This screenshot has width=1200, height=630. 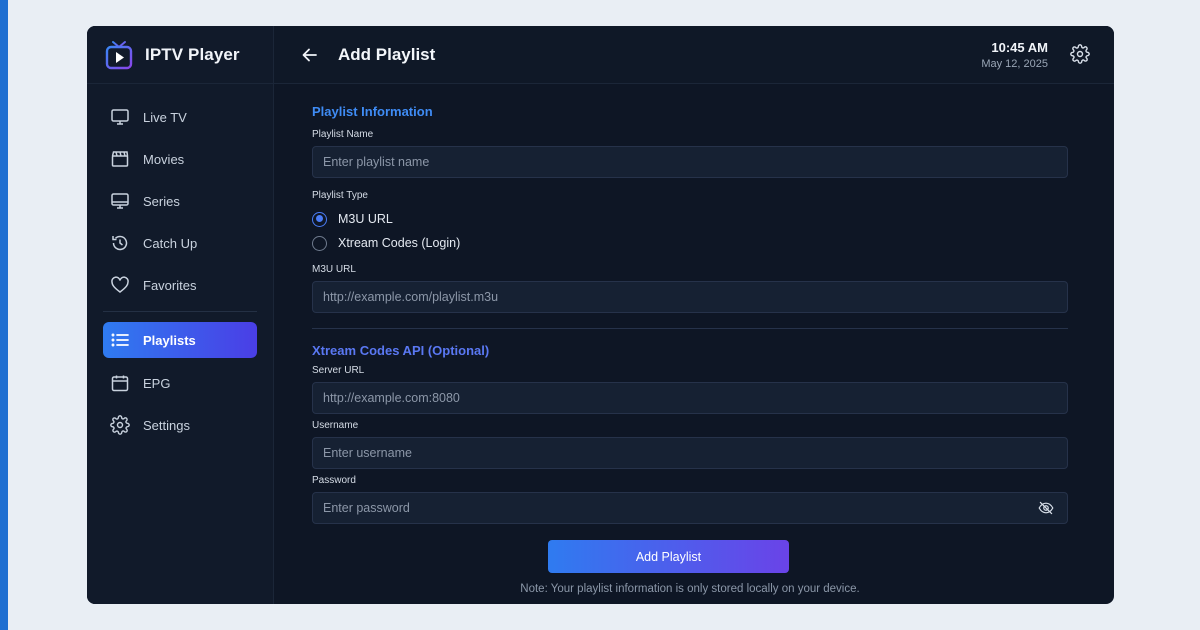 I want to click on sidebar-item-favorites: Favorites, so click(x=172, y=285).